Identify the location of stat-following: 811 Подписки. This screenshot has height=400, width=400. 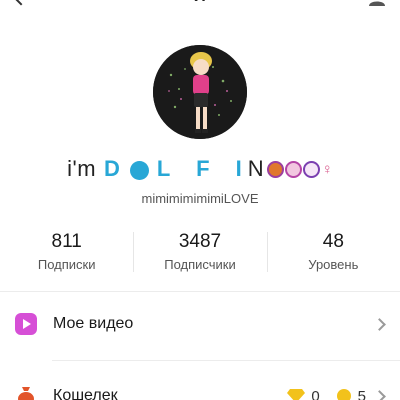
(66, 253).